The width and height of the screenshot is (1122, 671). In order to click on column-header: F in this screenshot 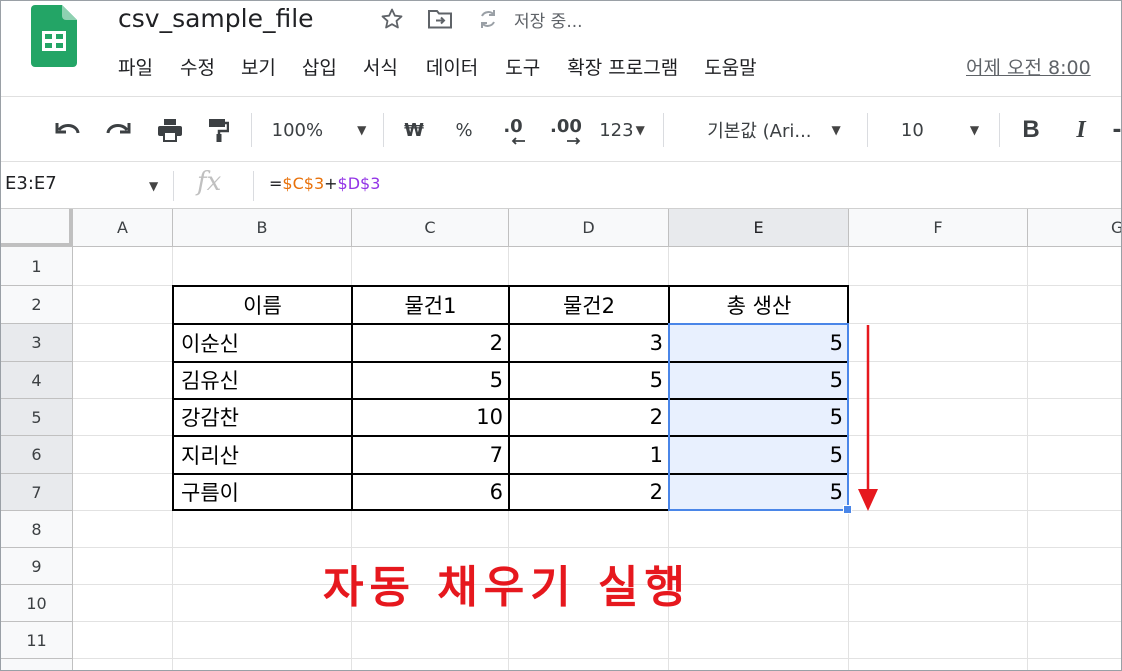, I will do `click(938, 228)`.